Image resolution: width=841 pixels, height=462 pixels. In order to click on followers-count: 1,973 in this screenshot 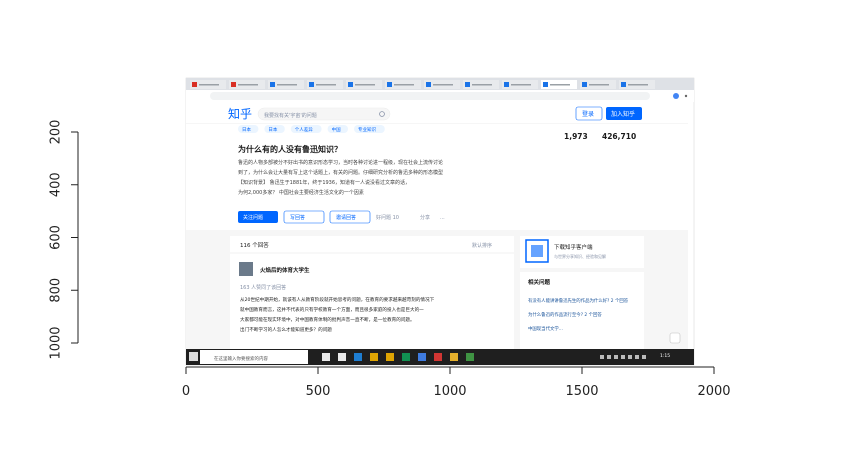, I will do `click(576, 136)`.